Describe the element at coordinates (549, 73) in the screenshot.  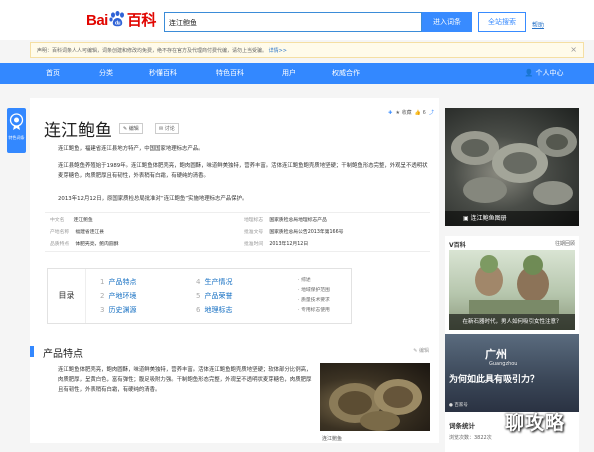
I see `nav-user-center-label: 个人中心` at that location.